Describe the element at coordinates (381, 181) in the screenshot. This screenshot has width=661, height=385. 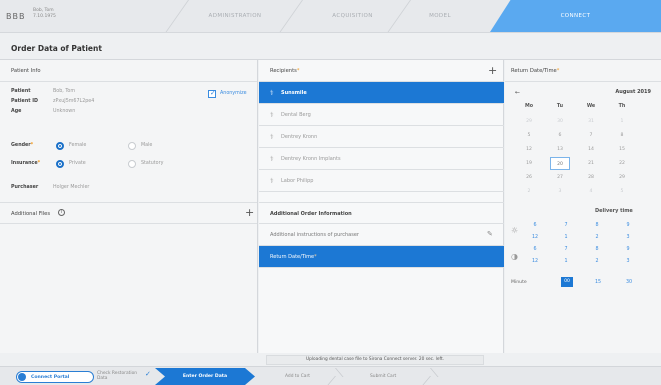
I see `recipient-item: ⚕ Labor Philipp` at that location.